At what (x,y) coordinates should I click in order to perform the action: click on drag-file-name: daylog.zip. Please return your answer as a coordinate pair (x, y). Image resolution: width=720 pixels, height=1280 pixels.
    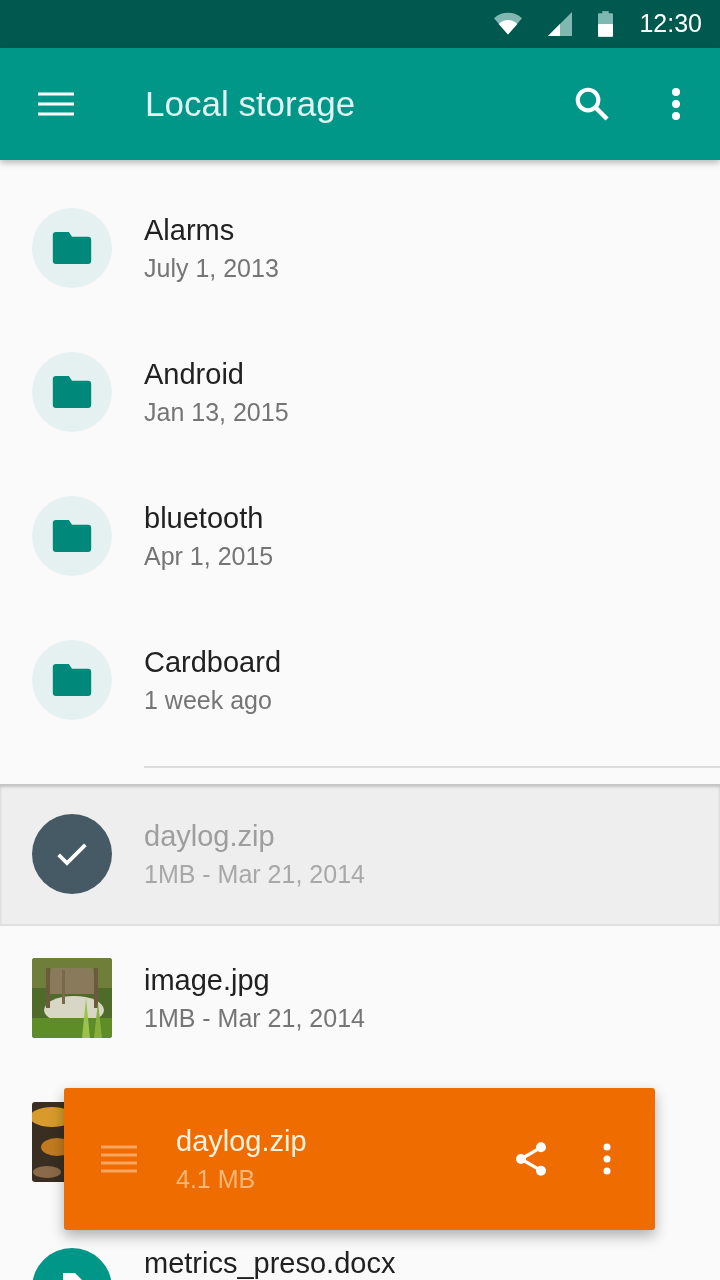
    Looking at the image, I should click on (242, 1141).